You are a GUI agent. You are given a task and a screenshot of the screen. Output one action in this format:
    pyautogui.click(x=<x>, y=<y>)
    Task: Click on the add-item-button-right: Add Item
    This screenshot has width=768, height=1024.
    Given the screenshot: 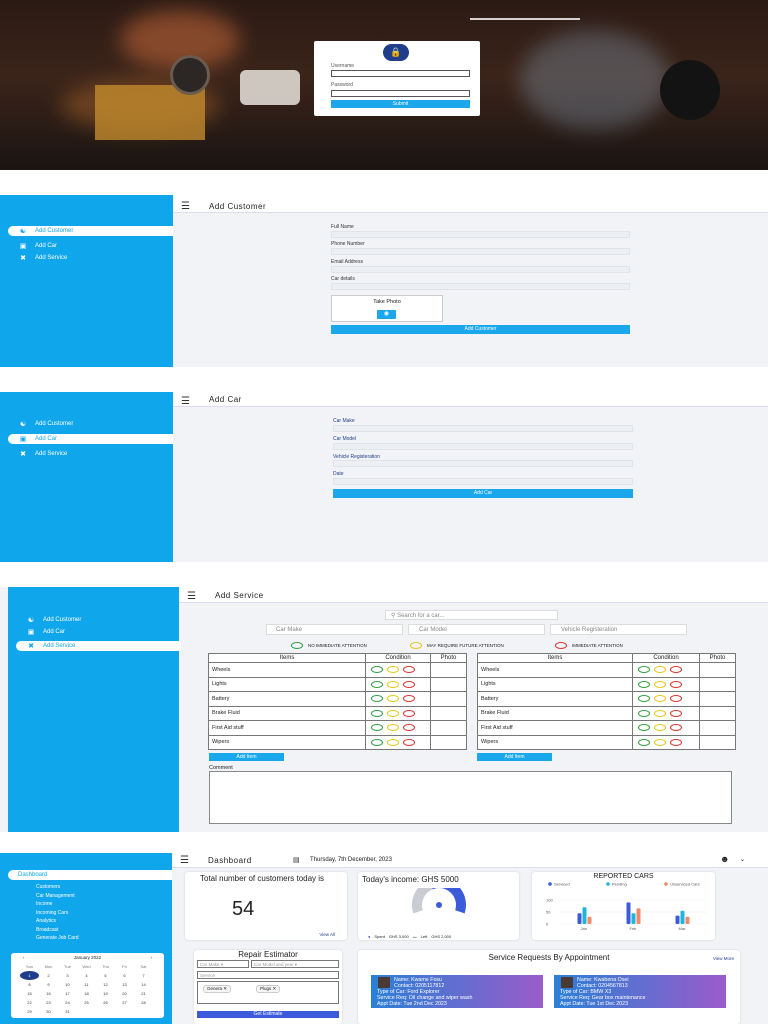 What is the action you would take?
    pyautogui.click(x=514, y=757)
    